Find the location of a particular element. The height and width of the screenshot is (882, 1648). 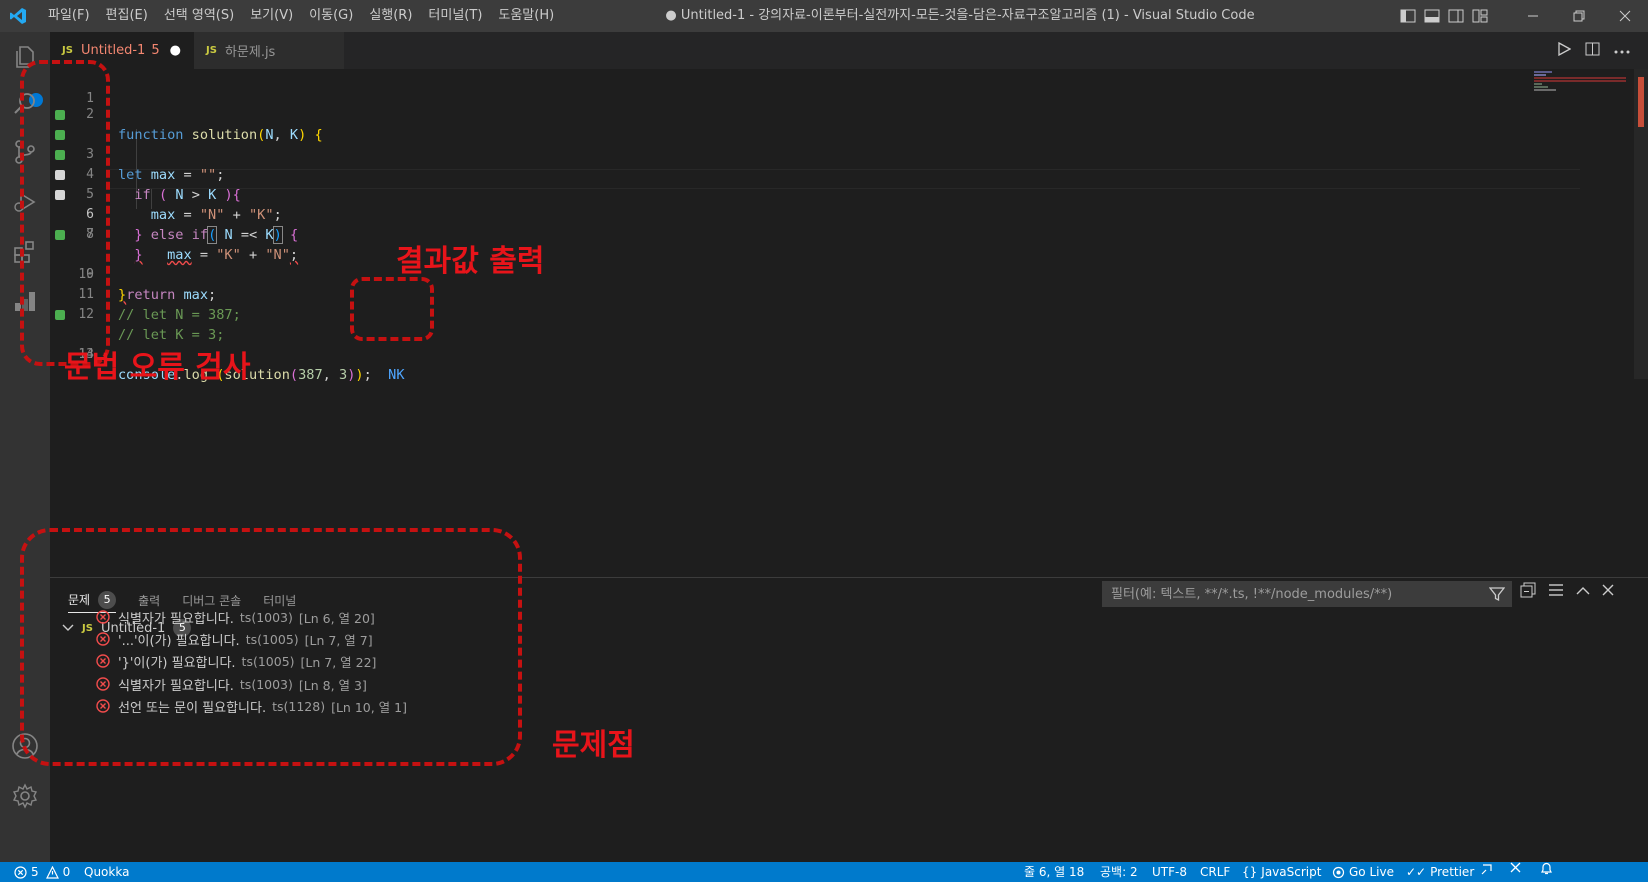

result-output-annotation-box is located at coordinates (392, 309).